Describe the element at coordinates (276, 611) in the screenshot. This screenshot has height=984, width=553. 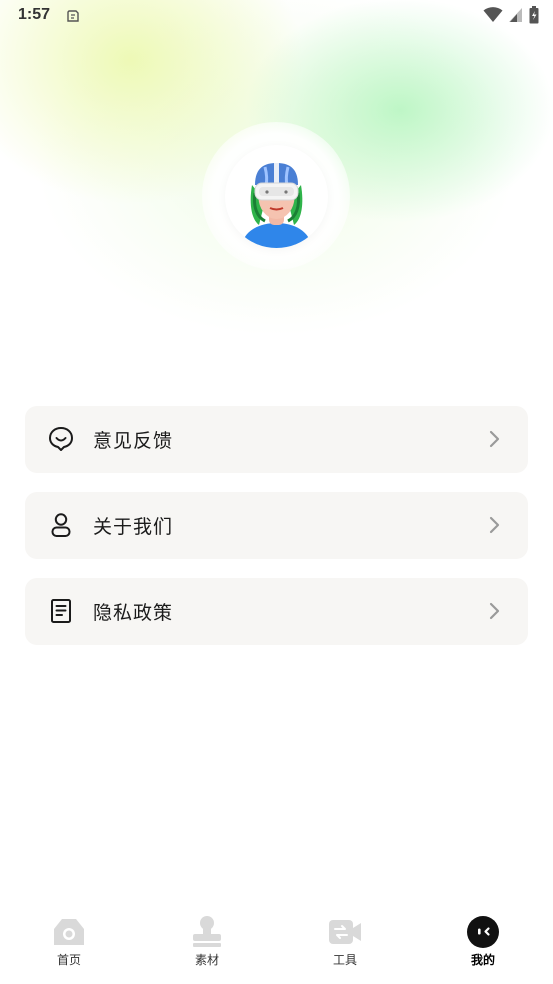
I see `menu-item-privacy: 隐私政策` at that location.